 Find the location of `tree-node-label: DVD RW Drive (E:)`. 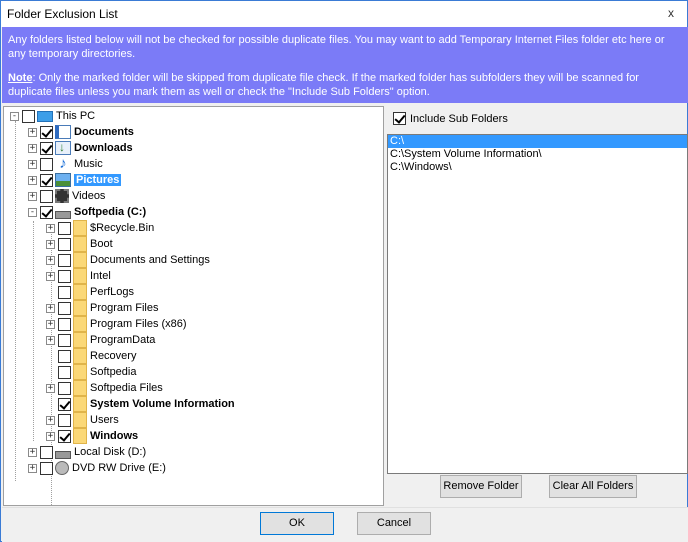

tree-node-label: DVD RW Drive (E:) is located at coordinates (119, 468).